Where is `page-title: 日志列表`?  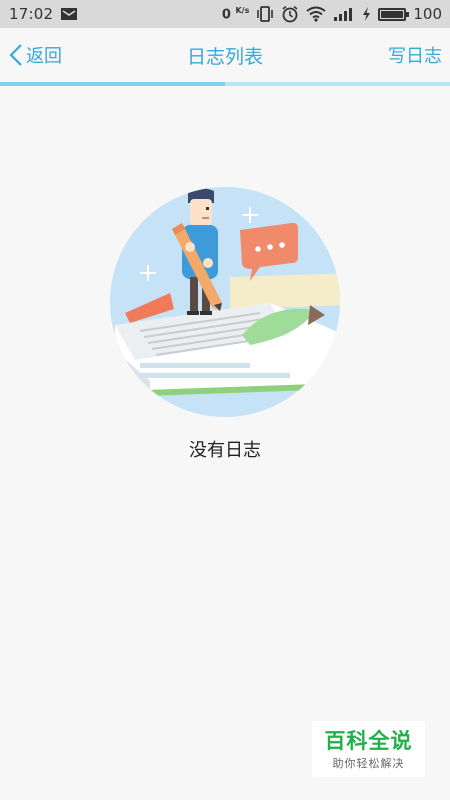 page-title: 日志列表 is located at coordinates (224, 56).